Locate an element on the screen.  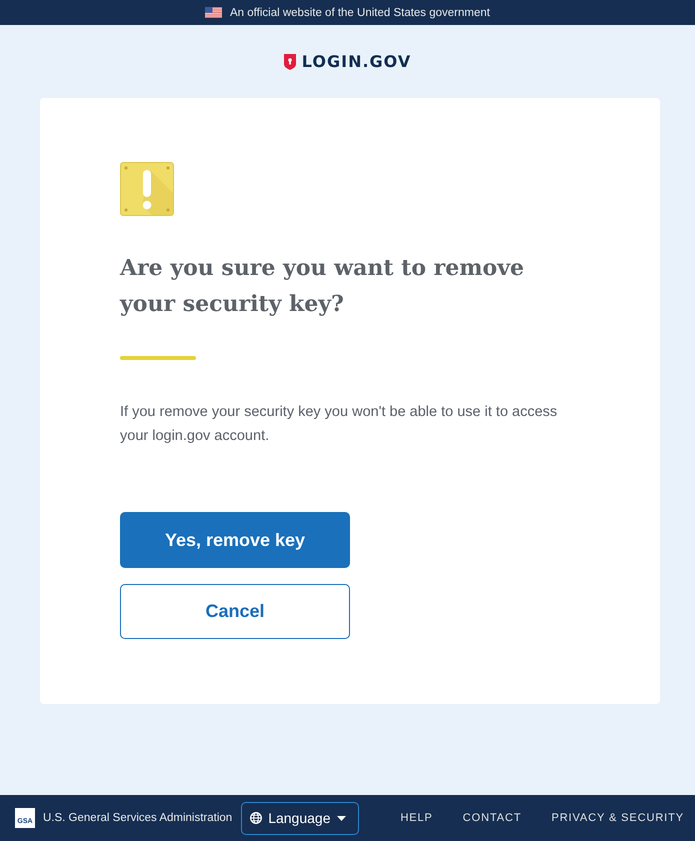
agency-name: U.S. General Services Administration is located at coordinates (137, 818).